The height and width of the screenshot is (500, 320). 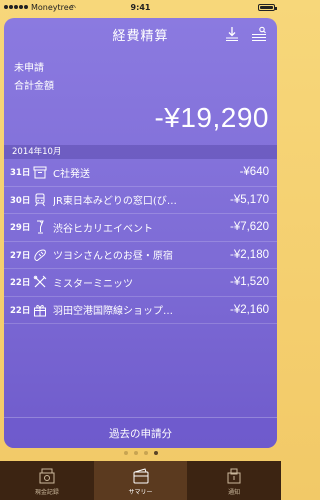 What do you see at coordinates (20, 200) in the screenshot?
I see `expense-day: 30日` at bounding box center [20, 200].